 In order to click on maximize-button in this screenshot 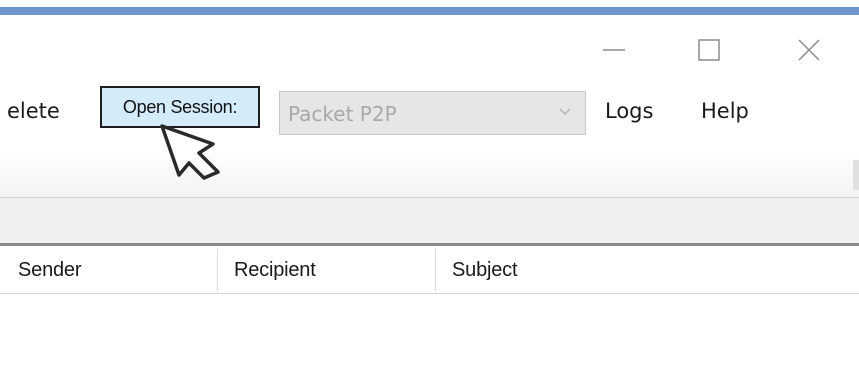, I will do `click(709, 50)`.